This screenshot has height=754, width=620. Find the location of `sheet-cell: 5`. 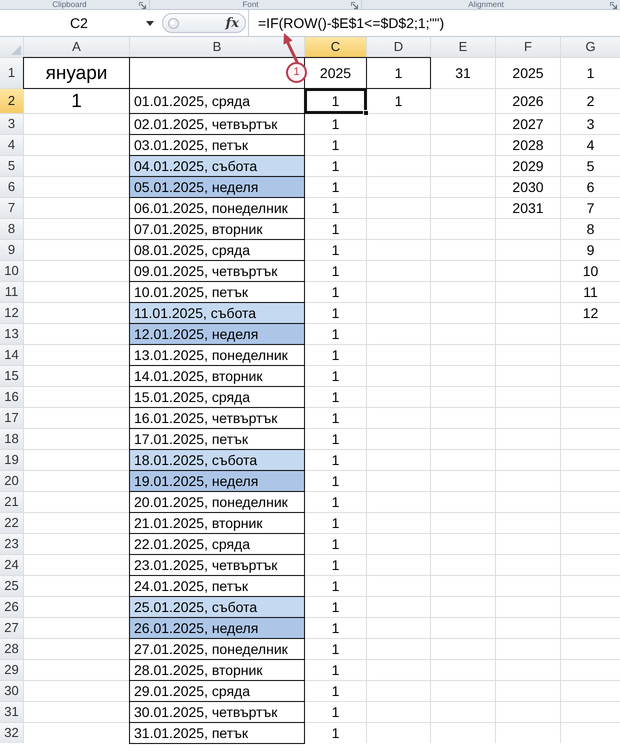

sheet-cell: 5 is located at coordinates (590, 166).